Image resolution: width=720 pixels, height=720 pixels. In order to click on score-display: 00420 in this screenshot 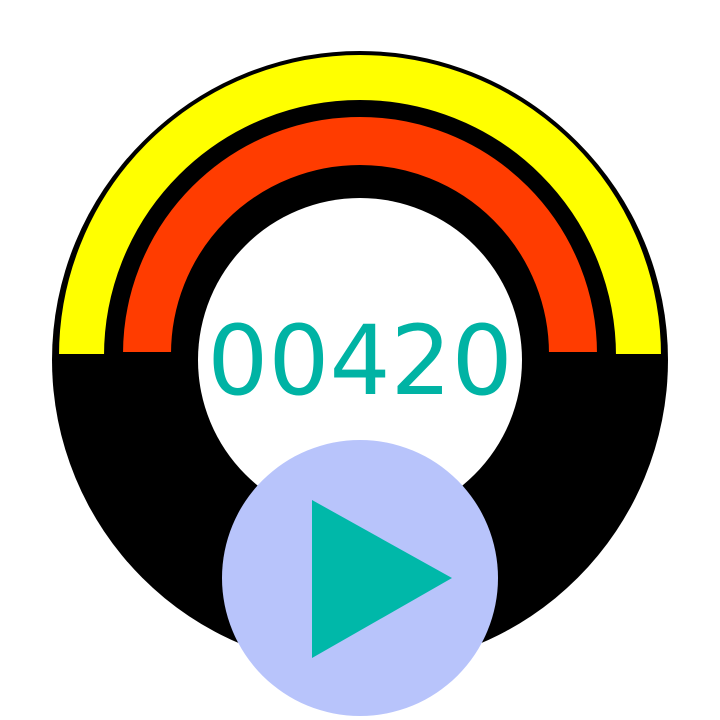, I will do `click(359, 361)`.